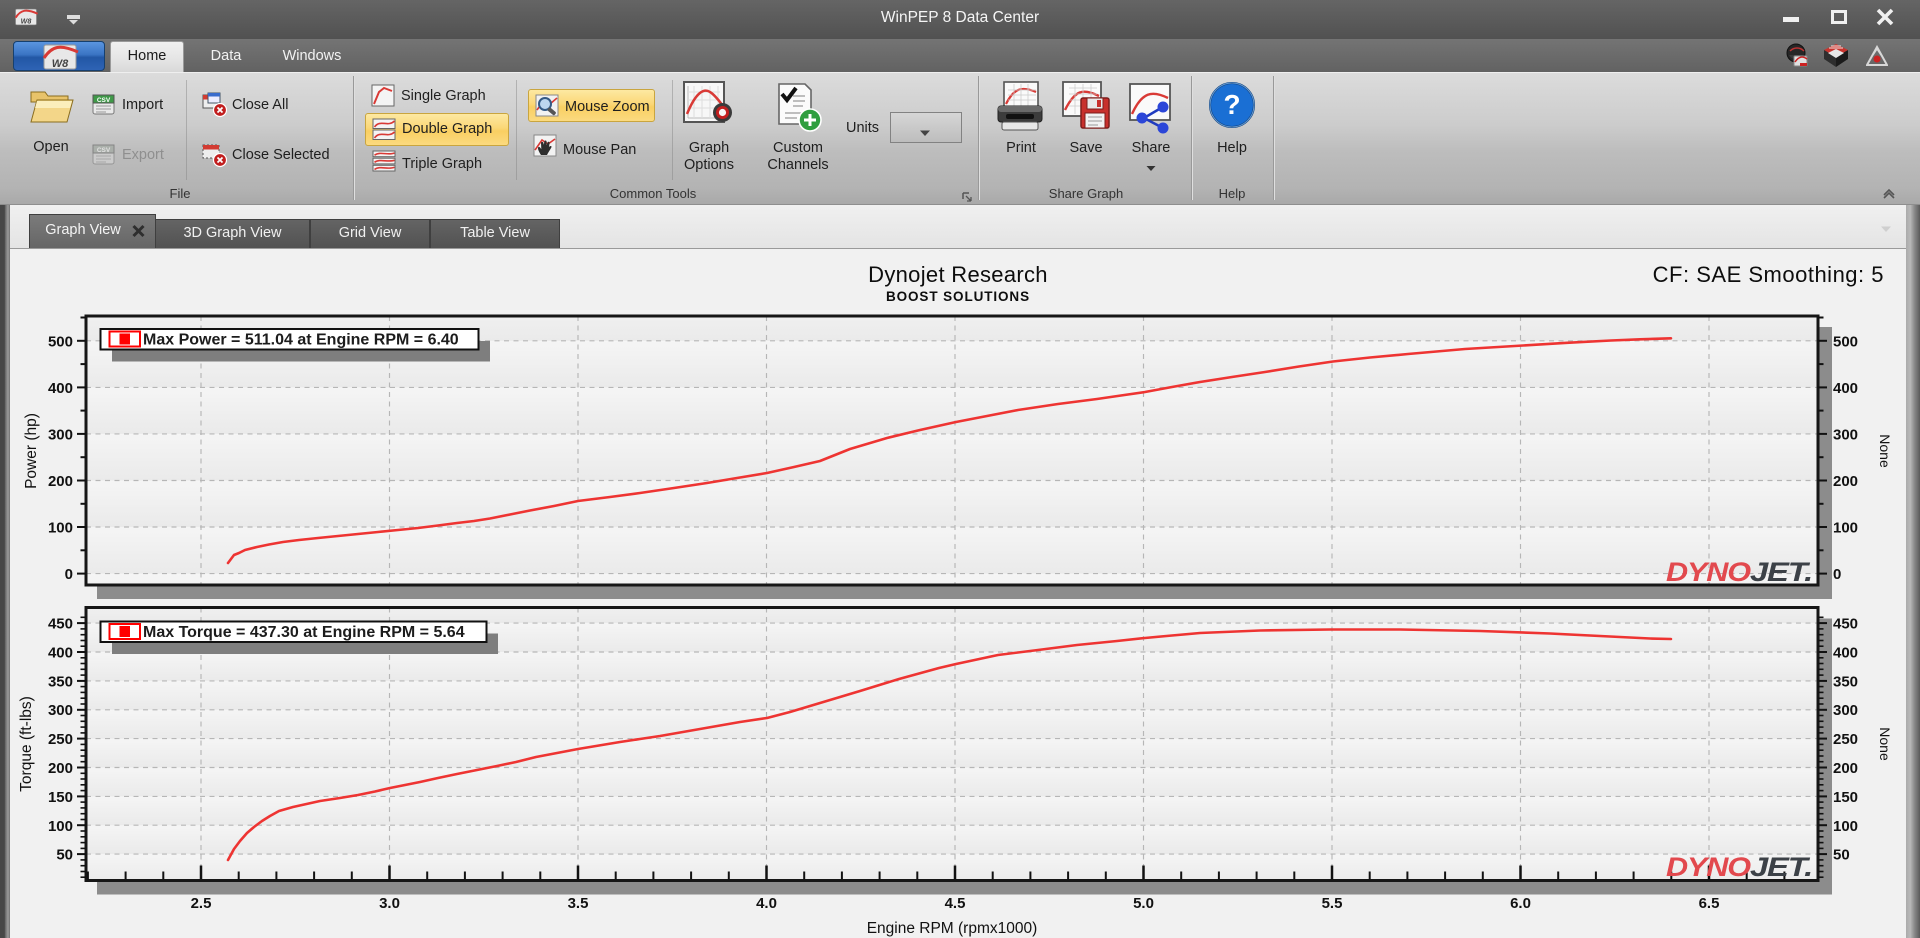 The height and width of the screenshot is (938, 1920). What do you see at coordinates (304, 632) in the screenshot?
I see `svg-text:Max Torque = 437.30 at Engine: Max Torque = 437.30 at Engine RPM = 5.64` at bounding box center [304, 632].